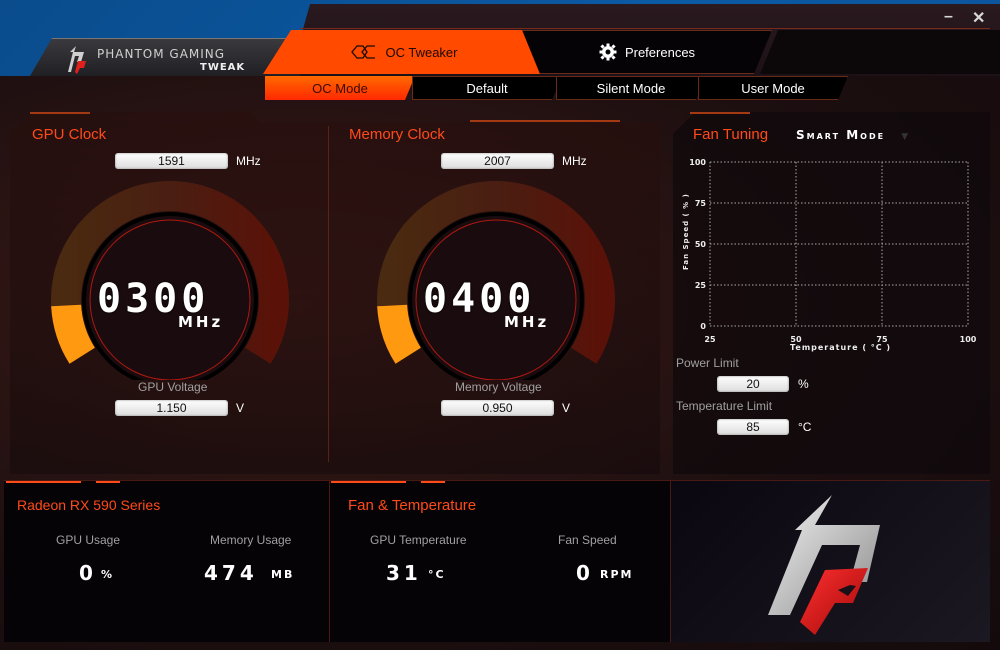  What do you see at coordinates (645, 28) in the screenshot?
I see `title-divider` at bounding box center [645, 28].